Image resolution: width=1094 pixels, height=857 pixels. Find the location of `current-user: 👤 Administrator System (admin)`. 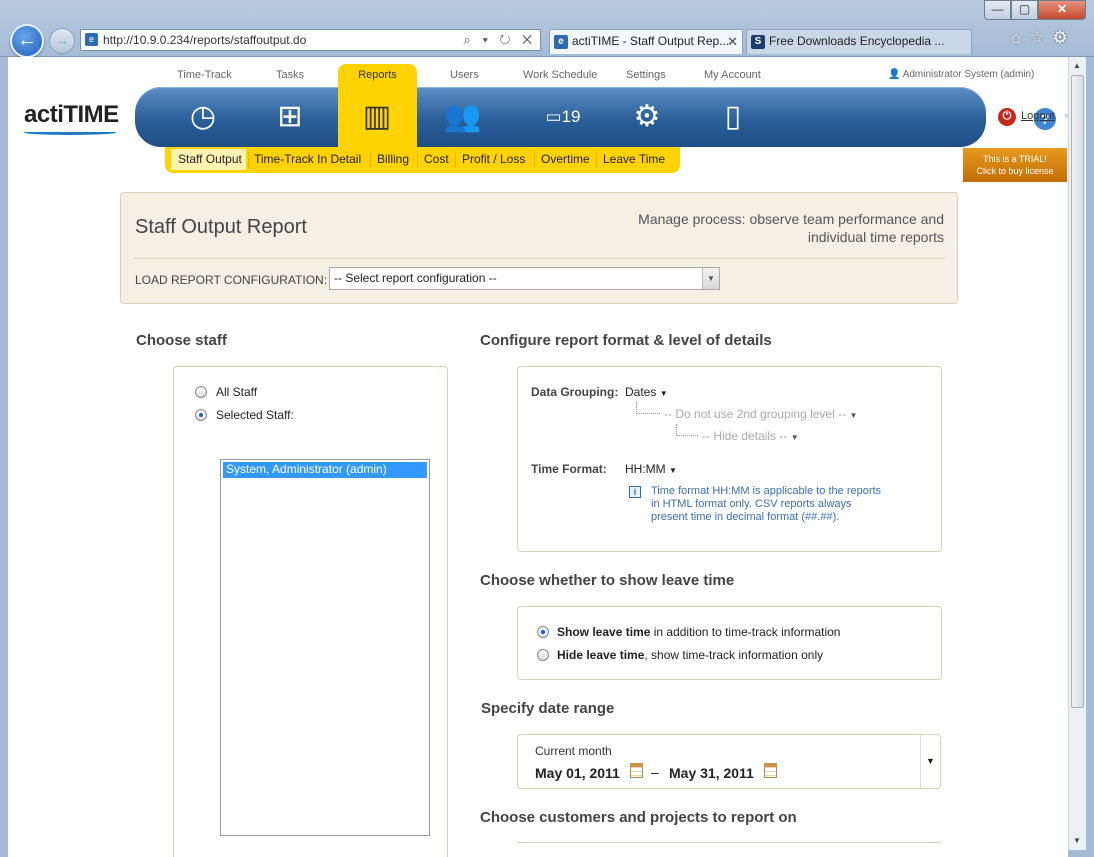

current-user: 👤 Administrator System (admin) is located at coordinates (961, 74).